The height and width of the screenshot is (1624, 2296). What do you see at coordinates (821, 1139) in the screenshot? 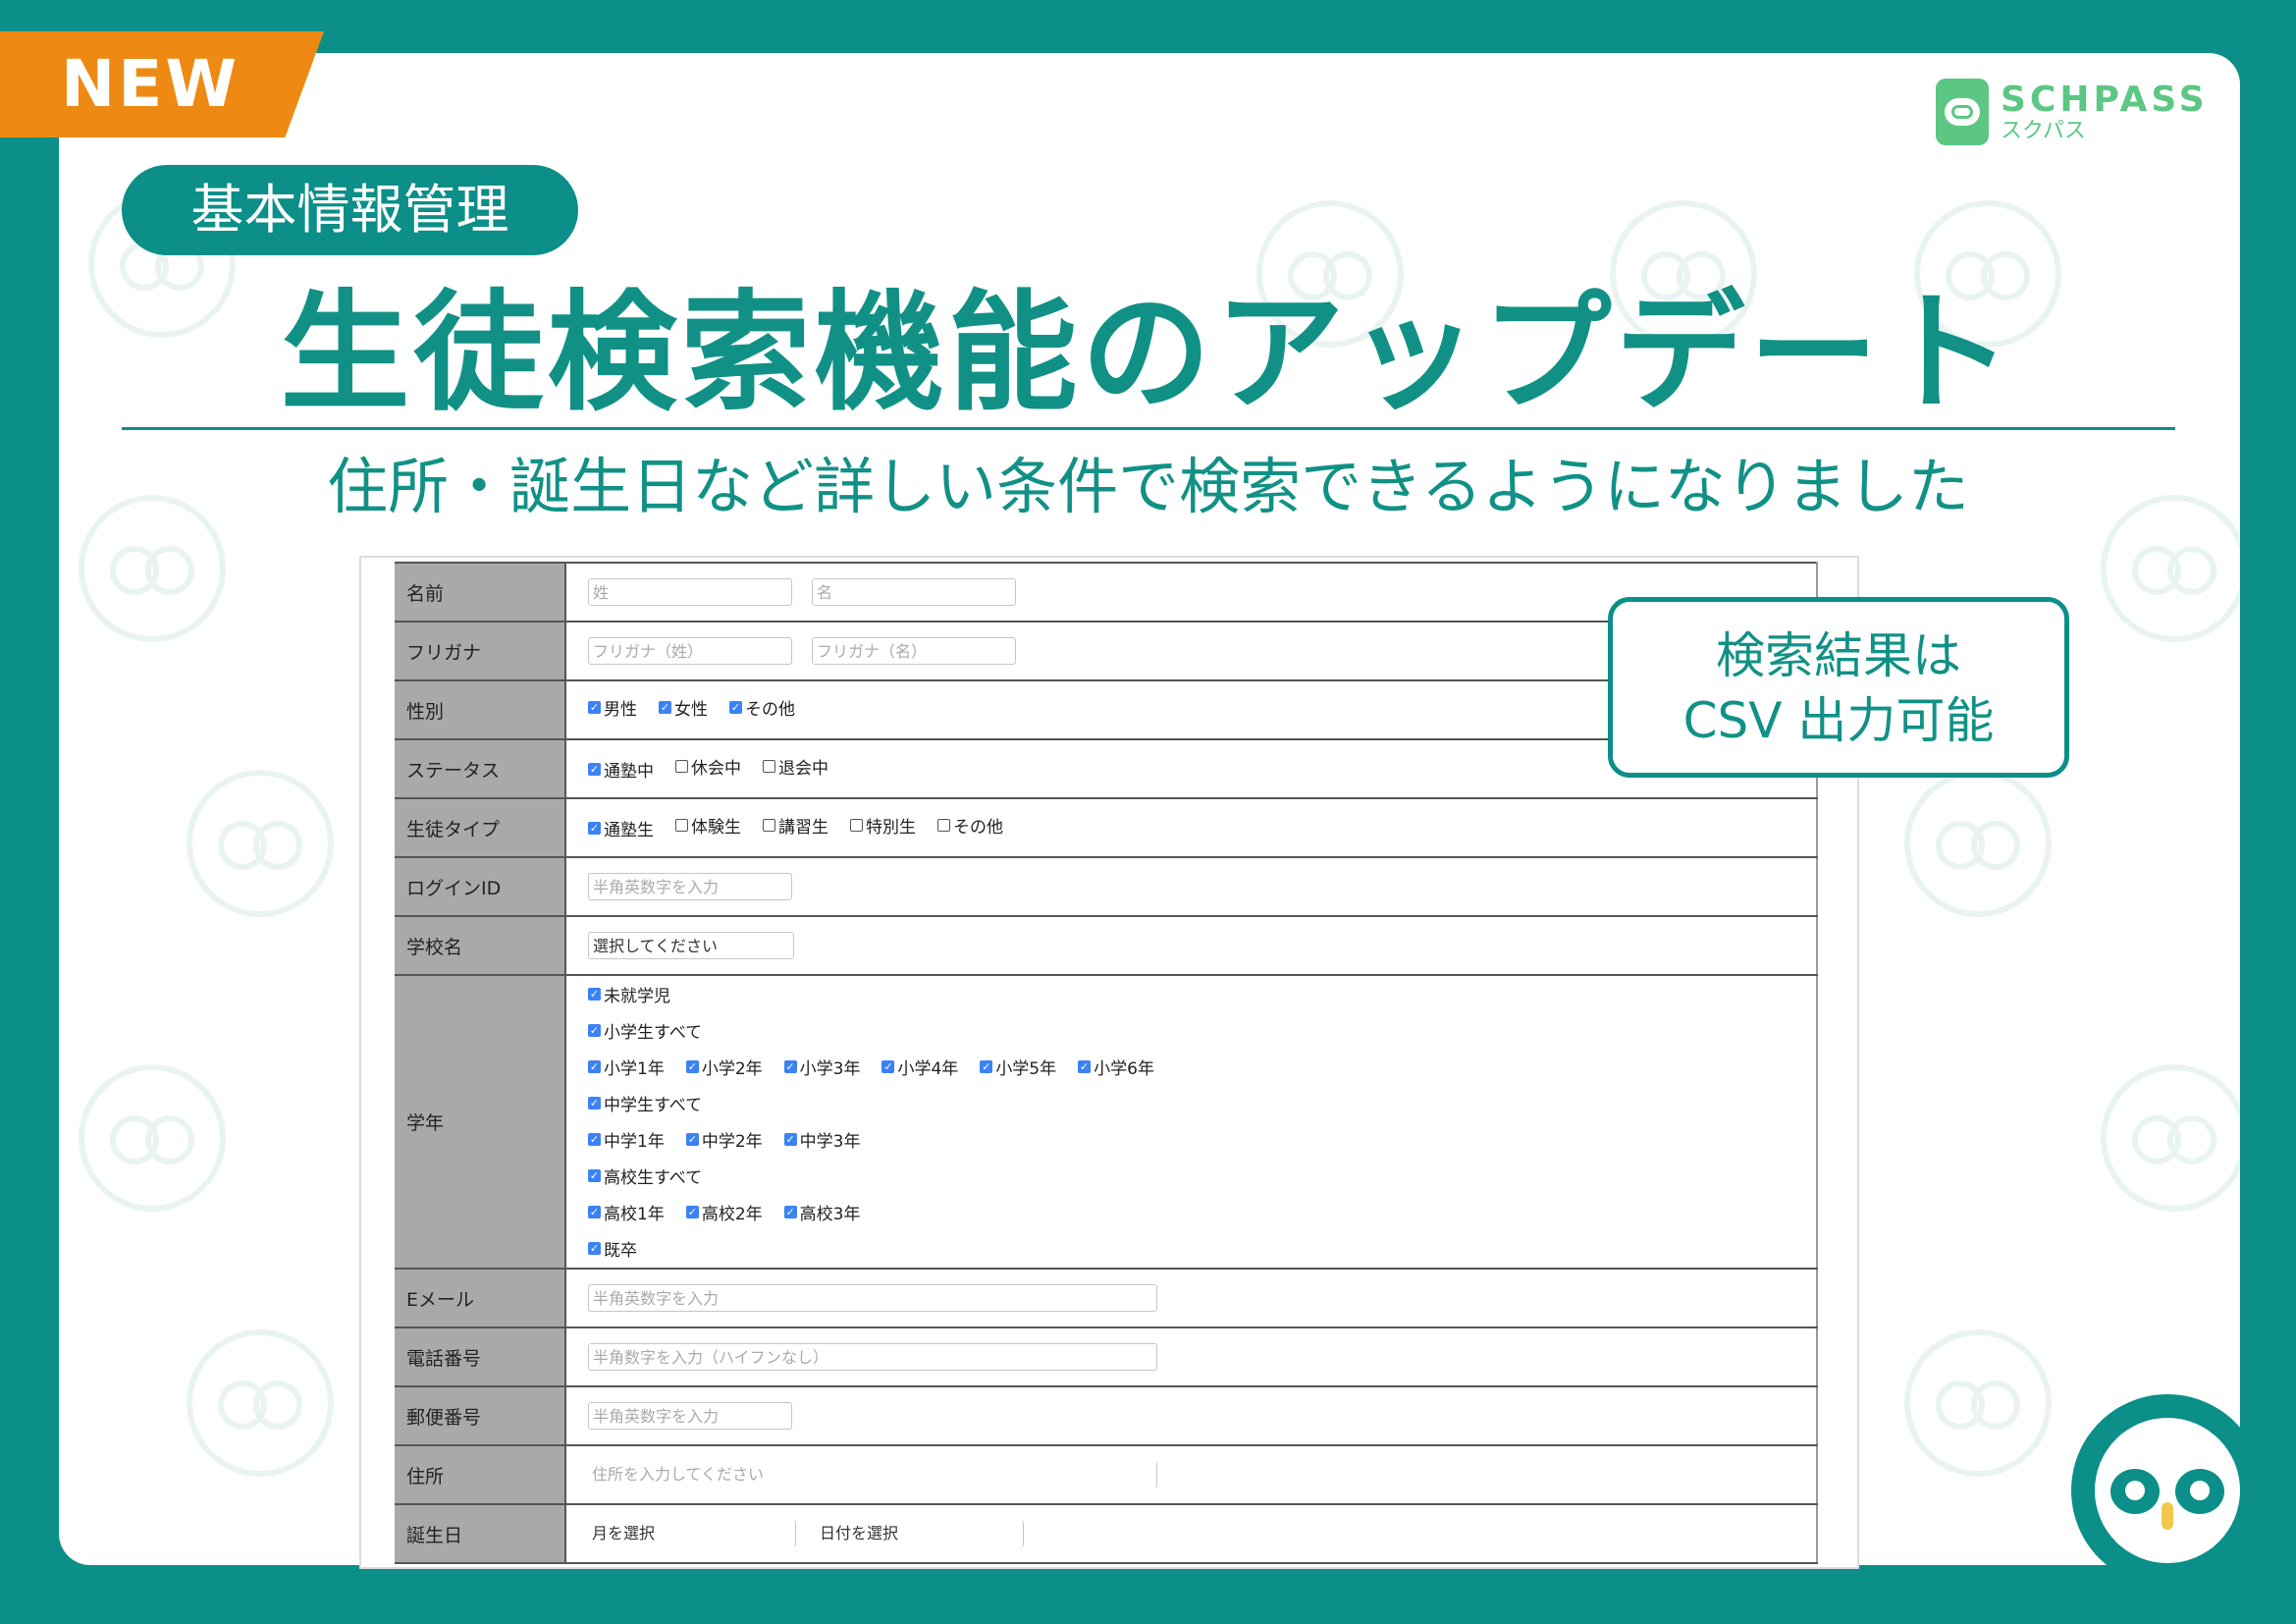
I see `grade-checkbox-junior-high-3: ✓ 中学3年` at bounding box center [821, 1139].